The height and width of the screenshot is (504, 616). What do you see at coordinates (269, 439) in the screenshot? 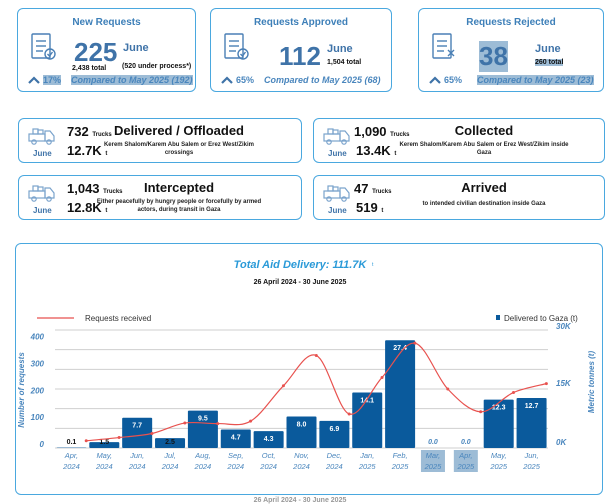
I see `bar-label: 4.3` at bounding box center [269, 439].